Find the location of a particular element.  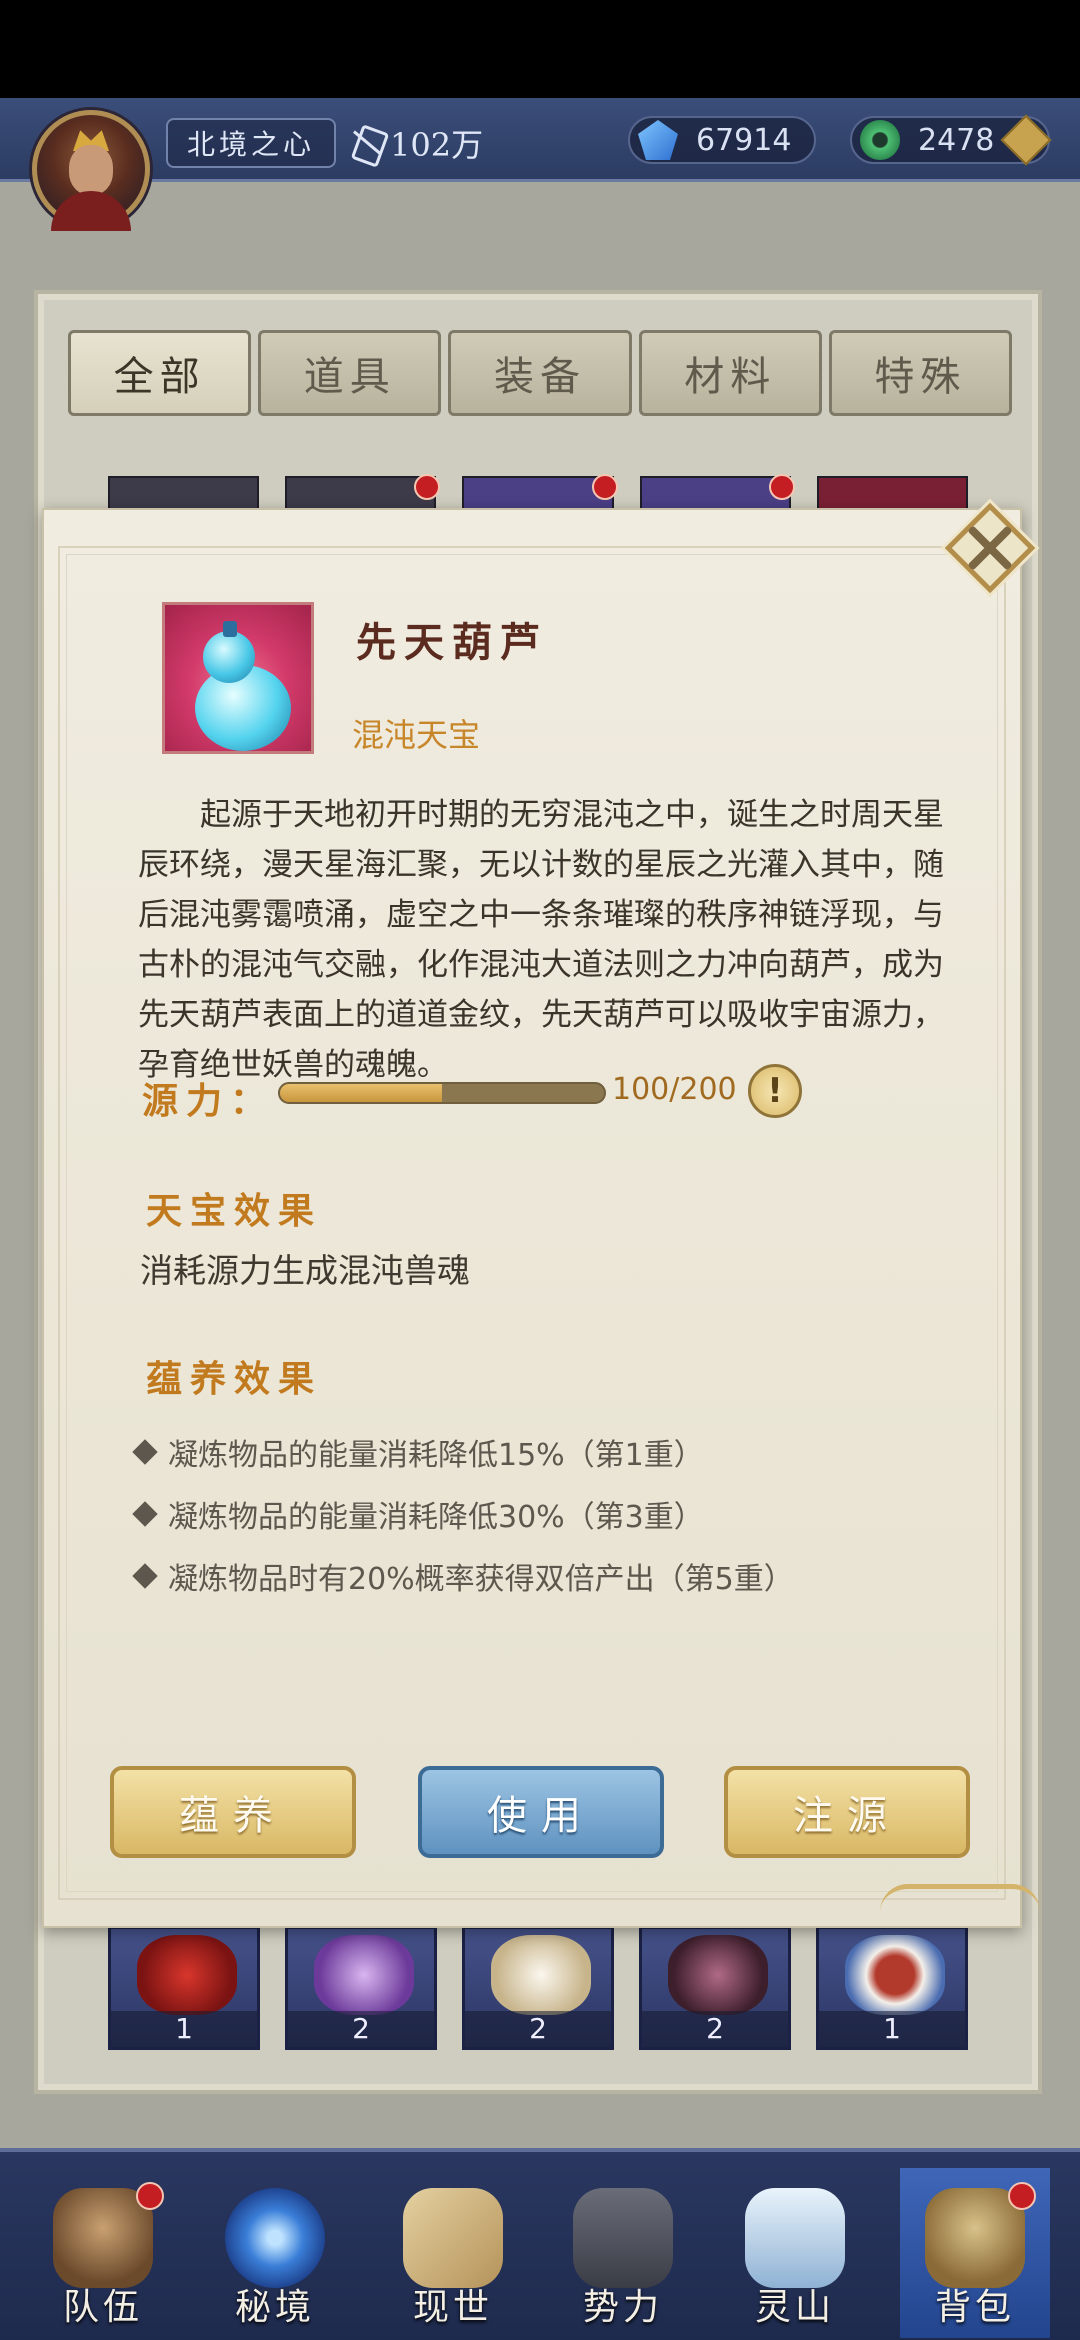

crystal-resource: 67914 is located at coordinates (722, 140).